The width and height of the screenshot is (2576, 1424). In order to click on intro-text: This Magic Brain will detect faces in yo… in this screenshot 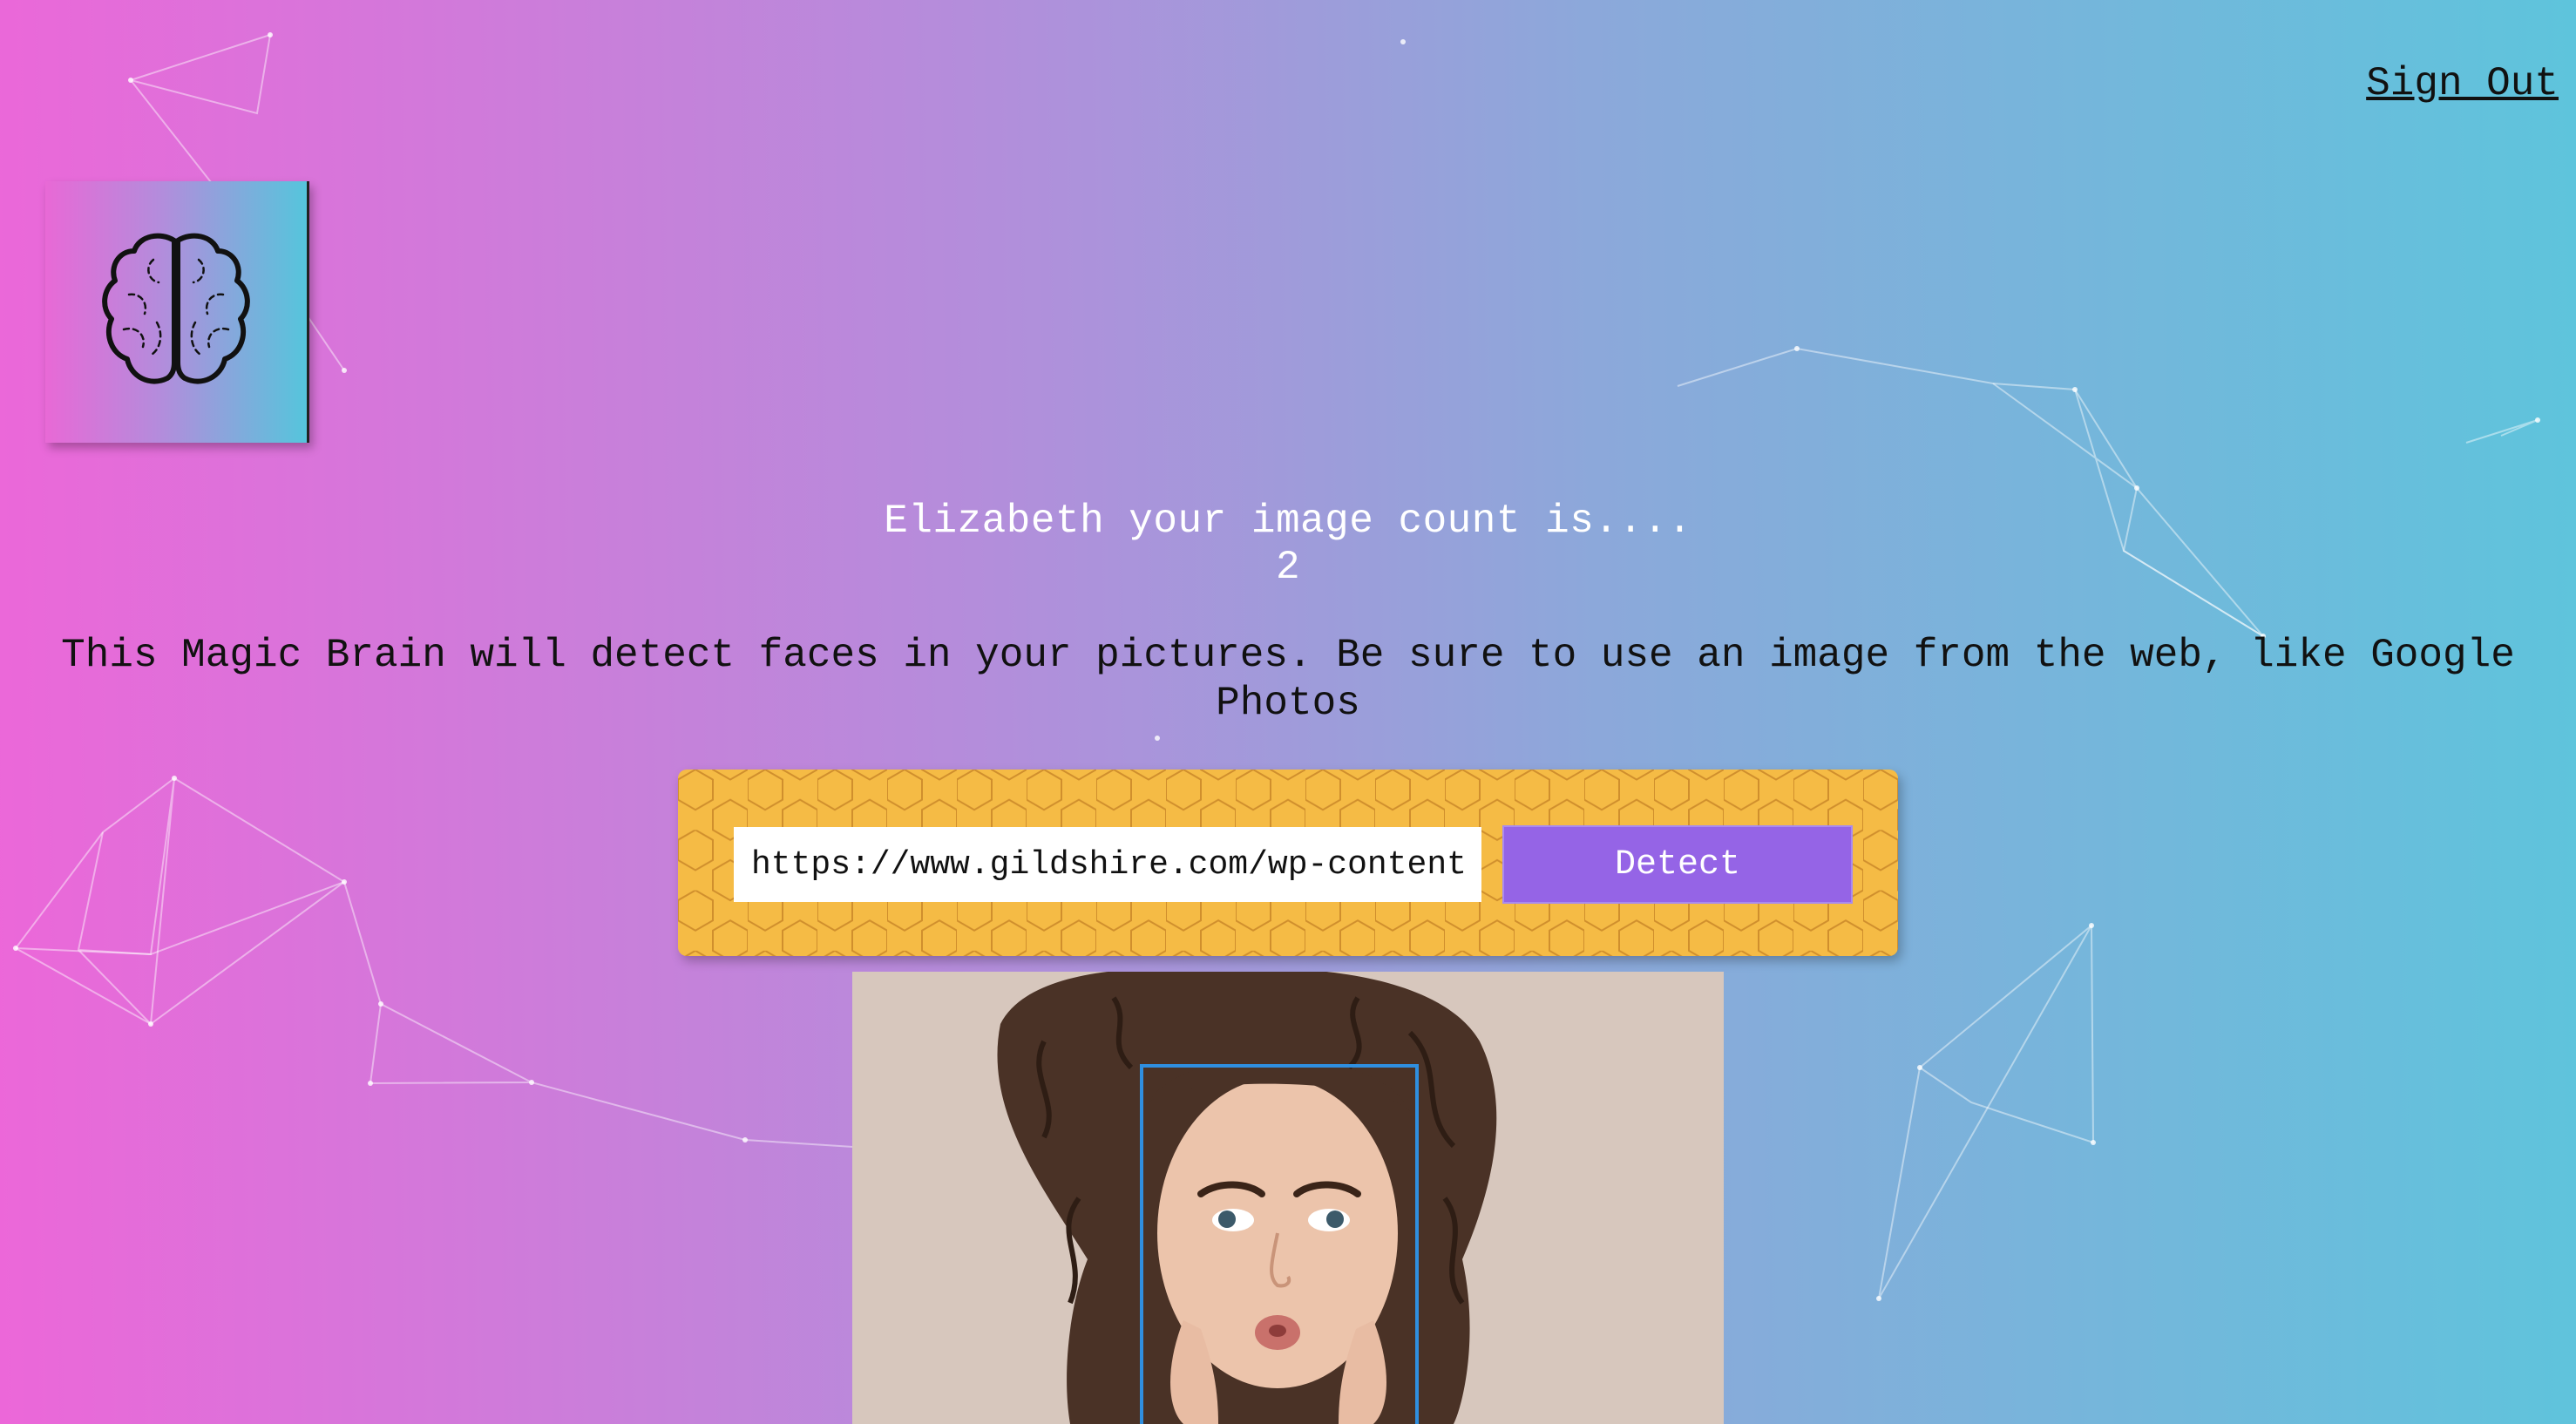, I will do `click(1288, 679)`.